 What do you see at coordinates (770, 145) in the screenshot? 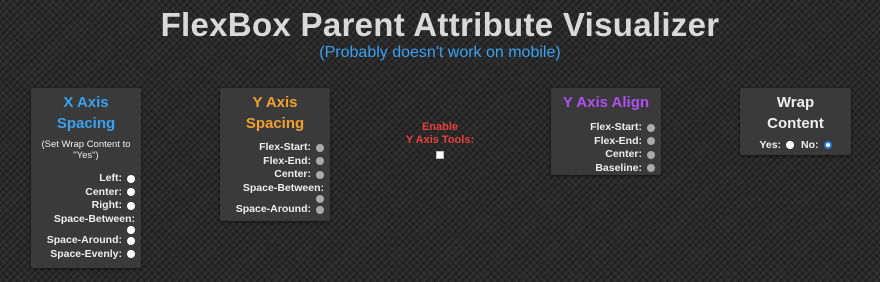
I see `wrap-yes-label: Yes:` at bounding box center [770, 145].